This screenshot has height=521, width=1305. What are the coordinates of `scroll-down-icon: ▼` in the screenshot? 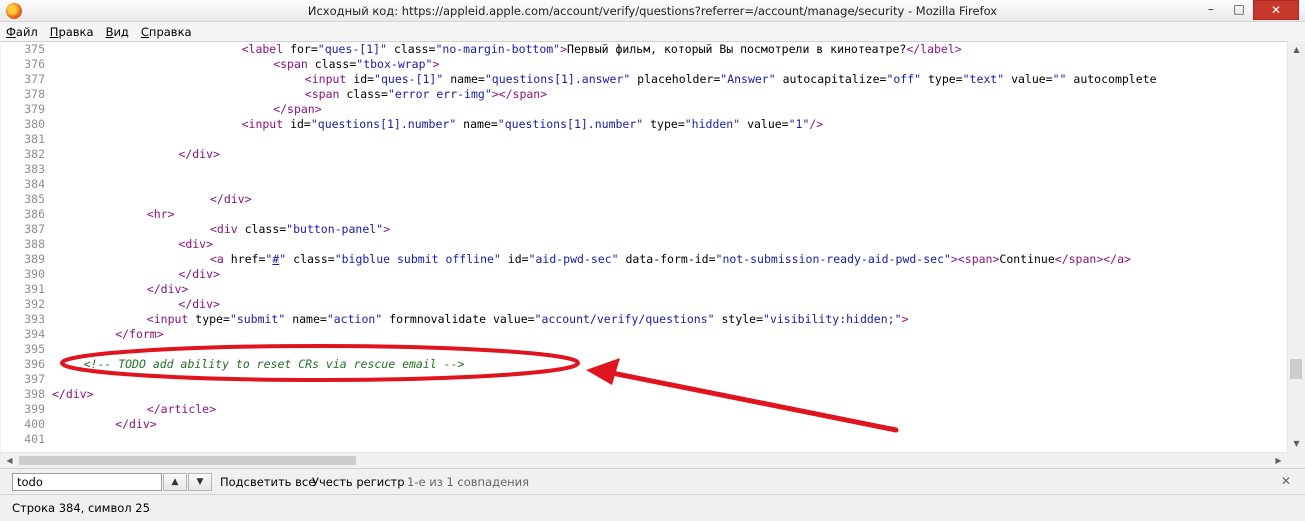 It's located at (1296, 443).